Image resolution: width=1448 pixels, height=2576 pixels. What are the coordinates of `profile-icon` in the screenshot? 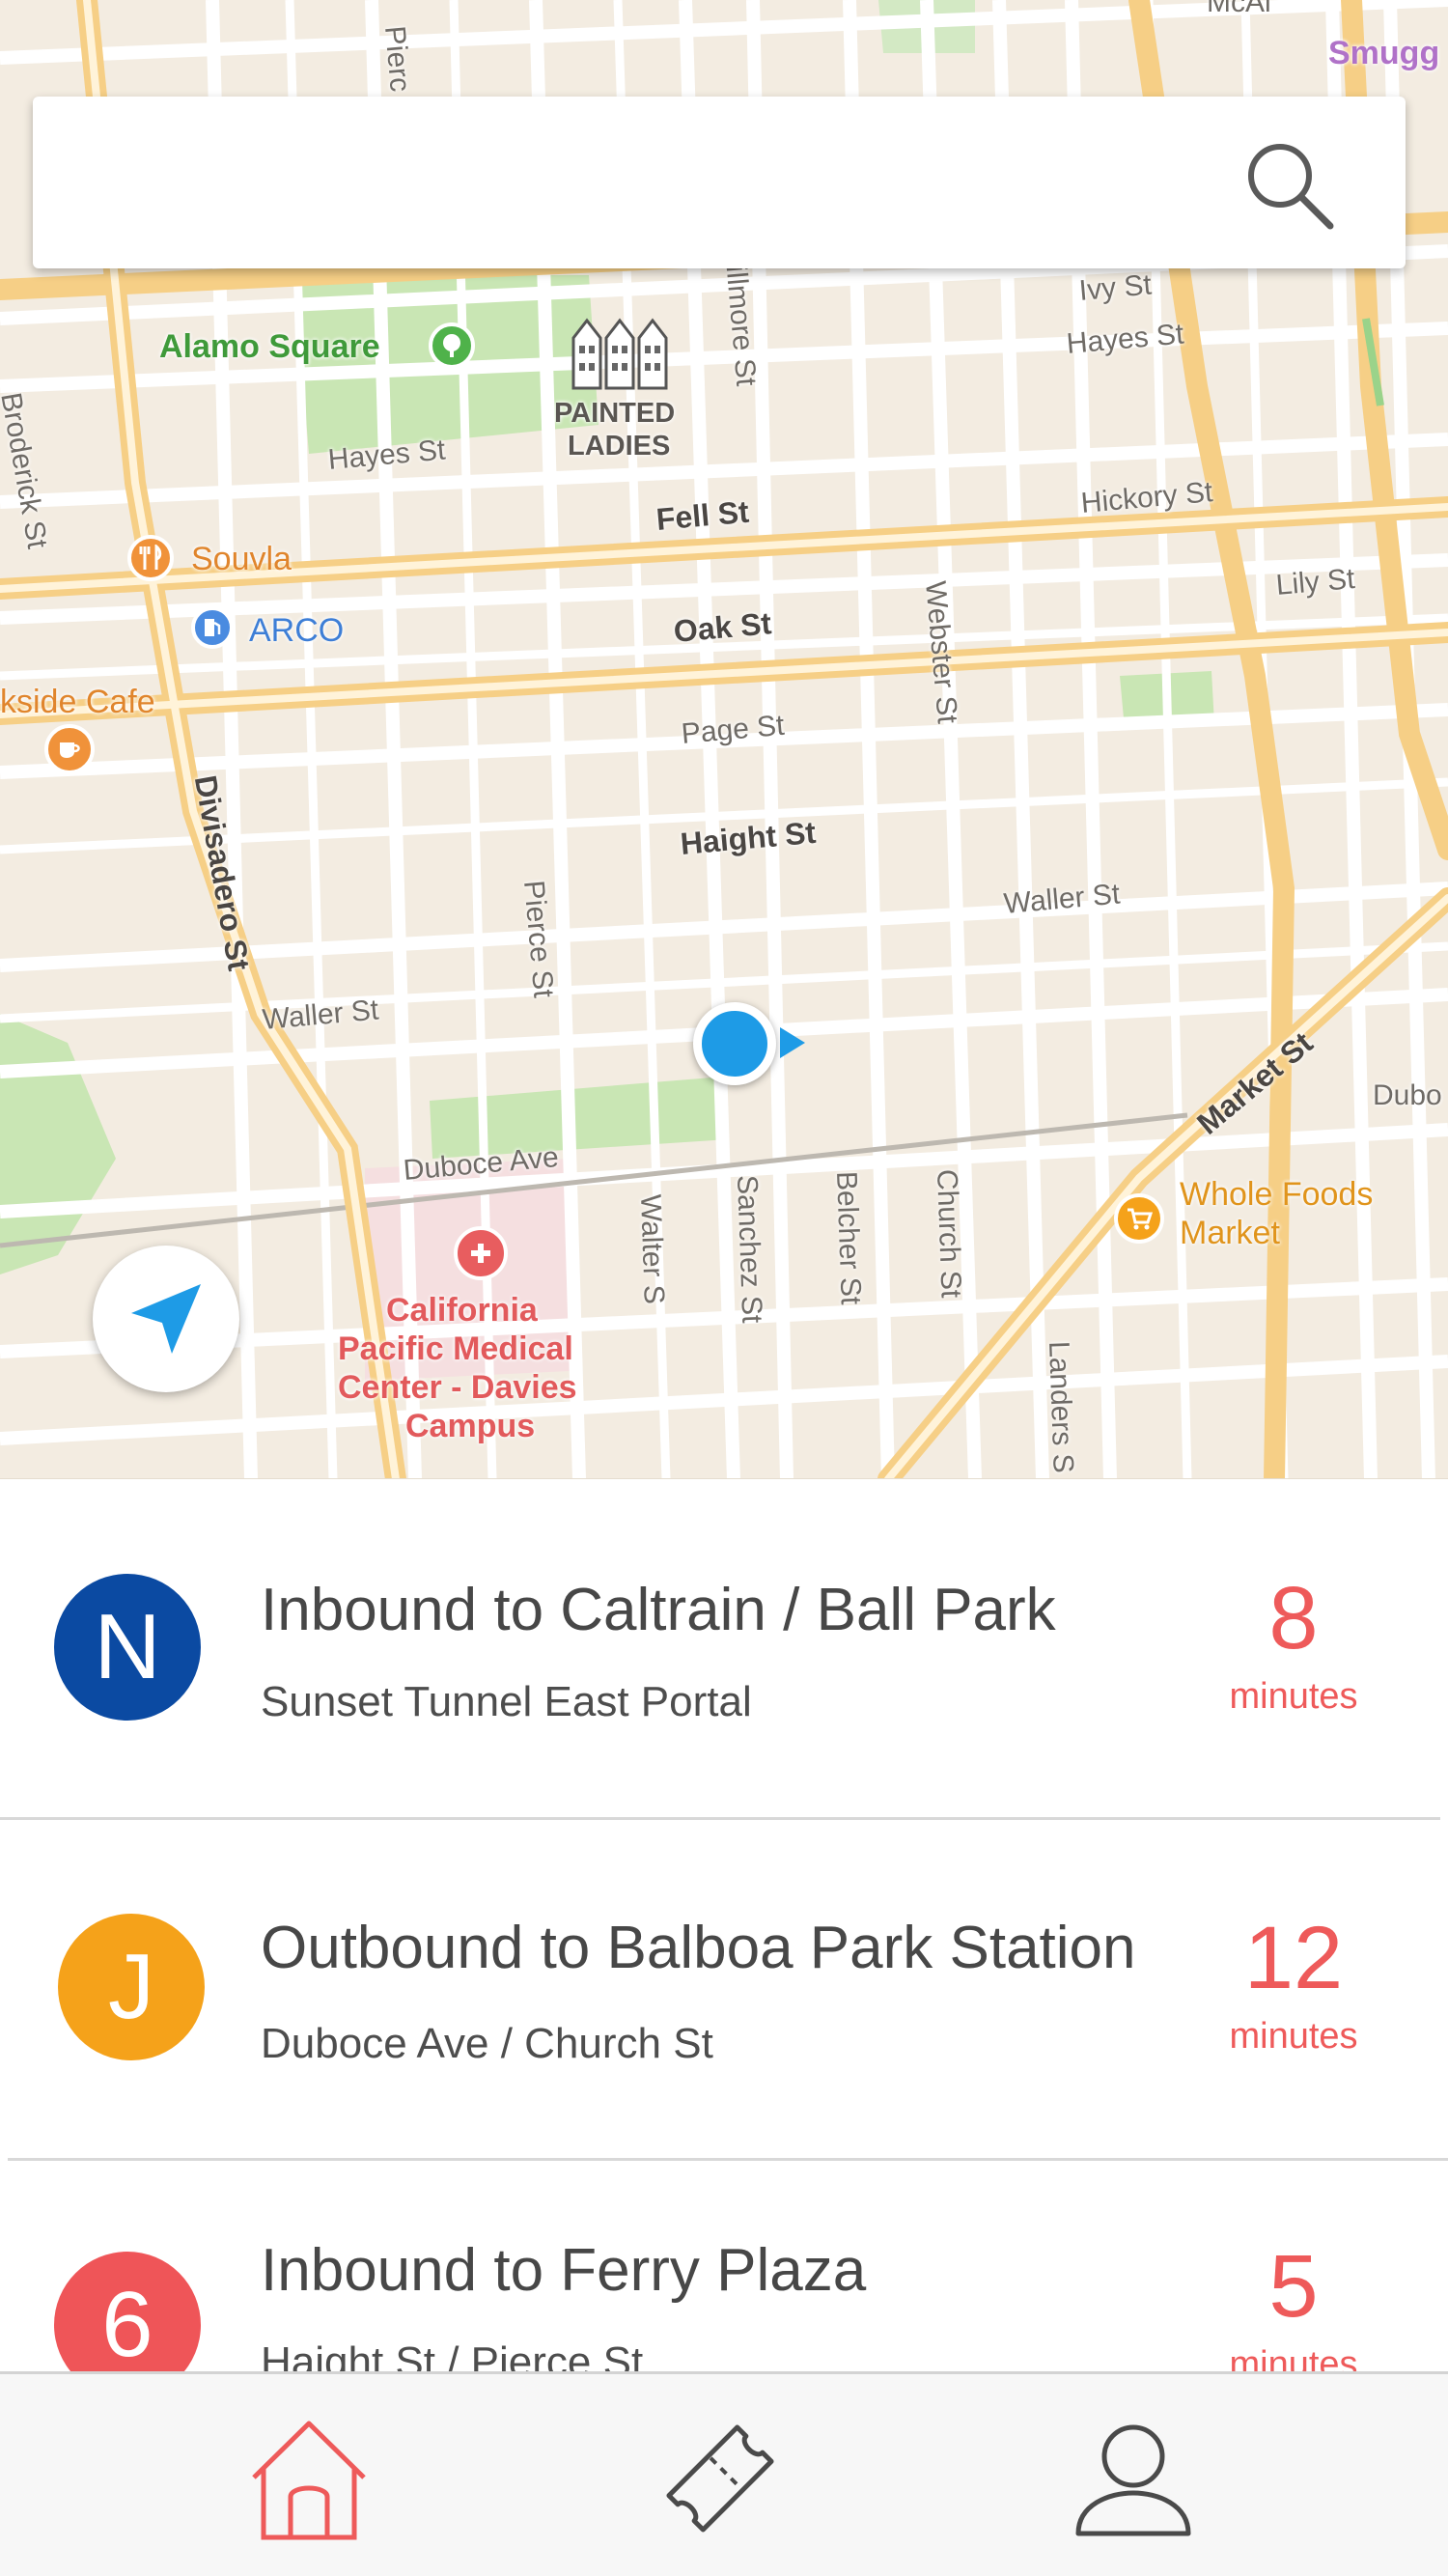 It's located at (1133, 2480).